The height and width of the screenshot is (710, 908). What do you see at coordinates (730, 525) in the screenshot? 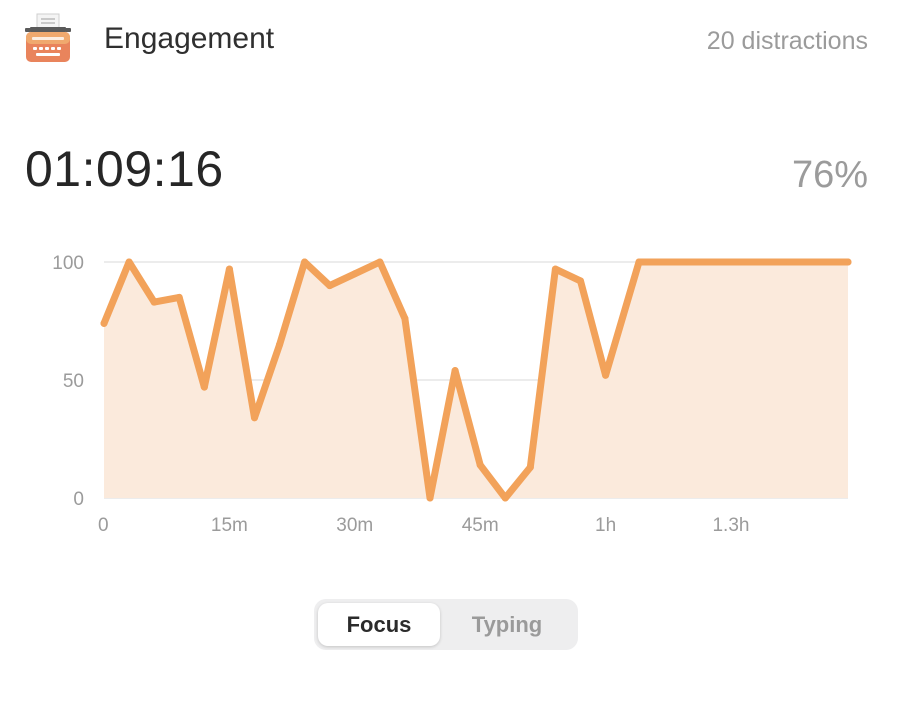
I see `x-tick-label: 1.3h` at bounding box center [730, 525].